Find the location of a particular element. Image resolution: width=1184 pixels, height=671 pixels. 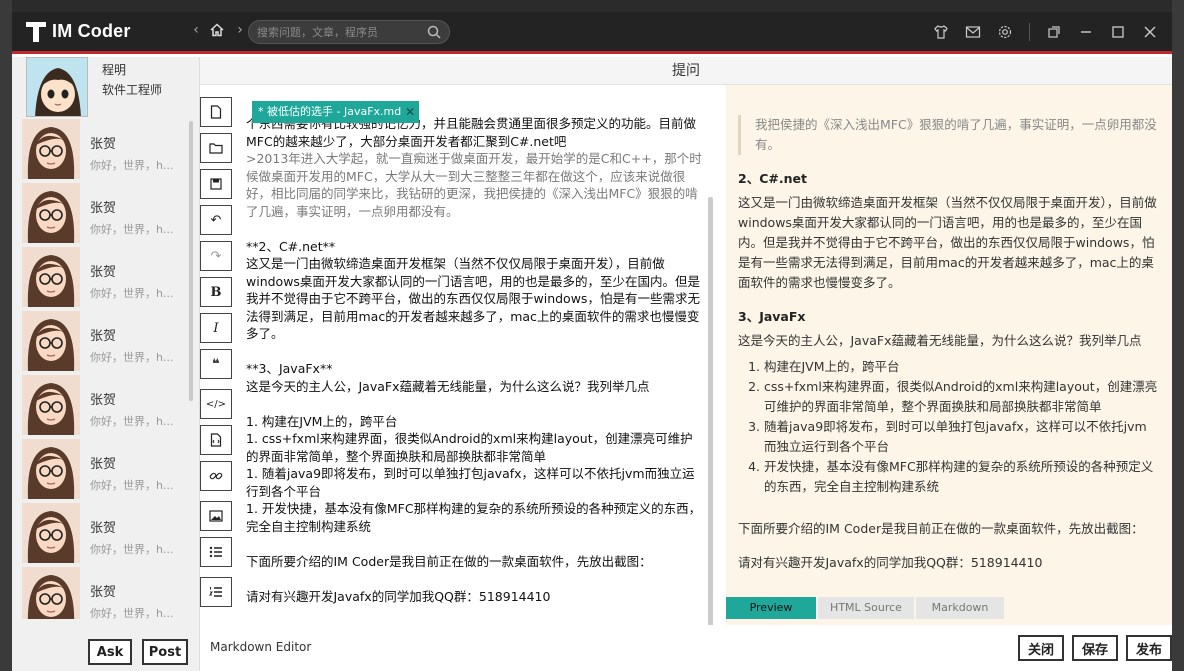

ordered-list-button is located at coordinates (216, 592).